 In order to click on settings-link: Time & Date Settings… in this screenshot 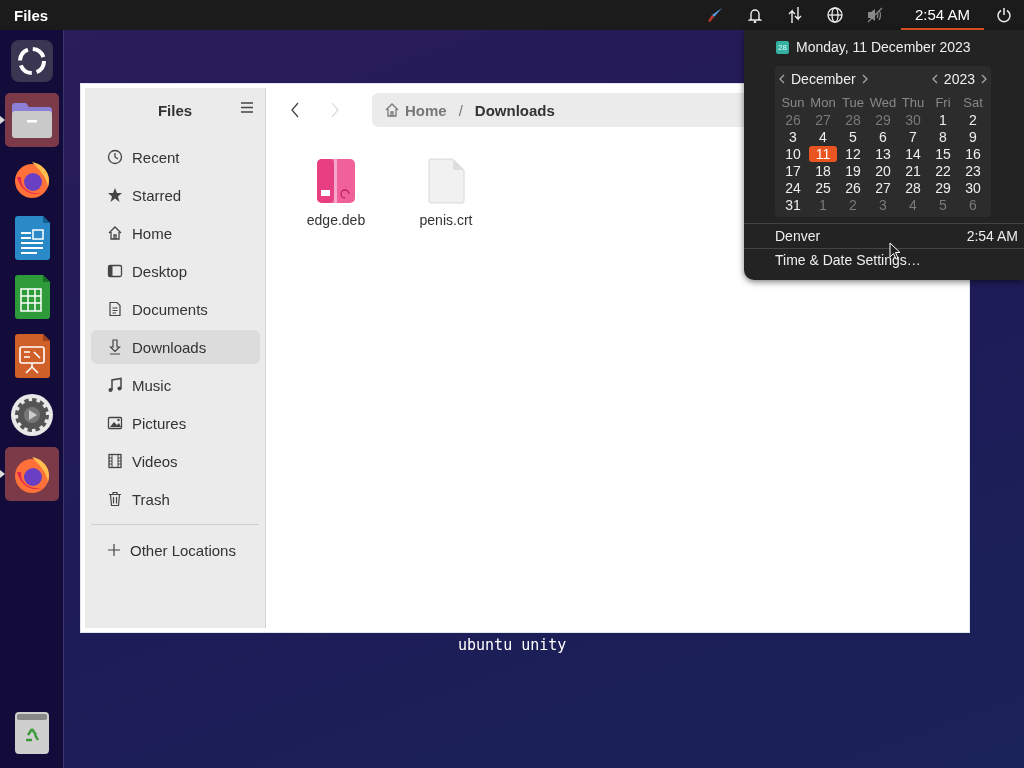, I will do `click(884, 258)`.